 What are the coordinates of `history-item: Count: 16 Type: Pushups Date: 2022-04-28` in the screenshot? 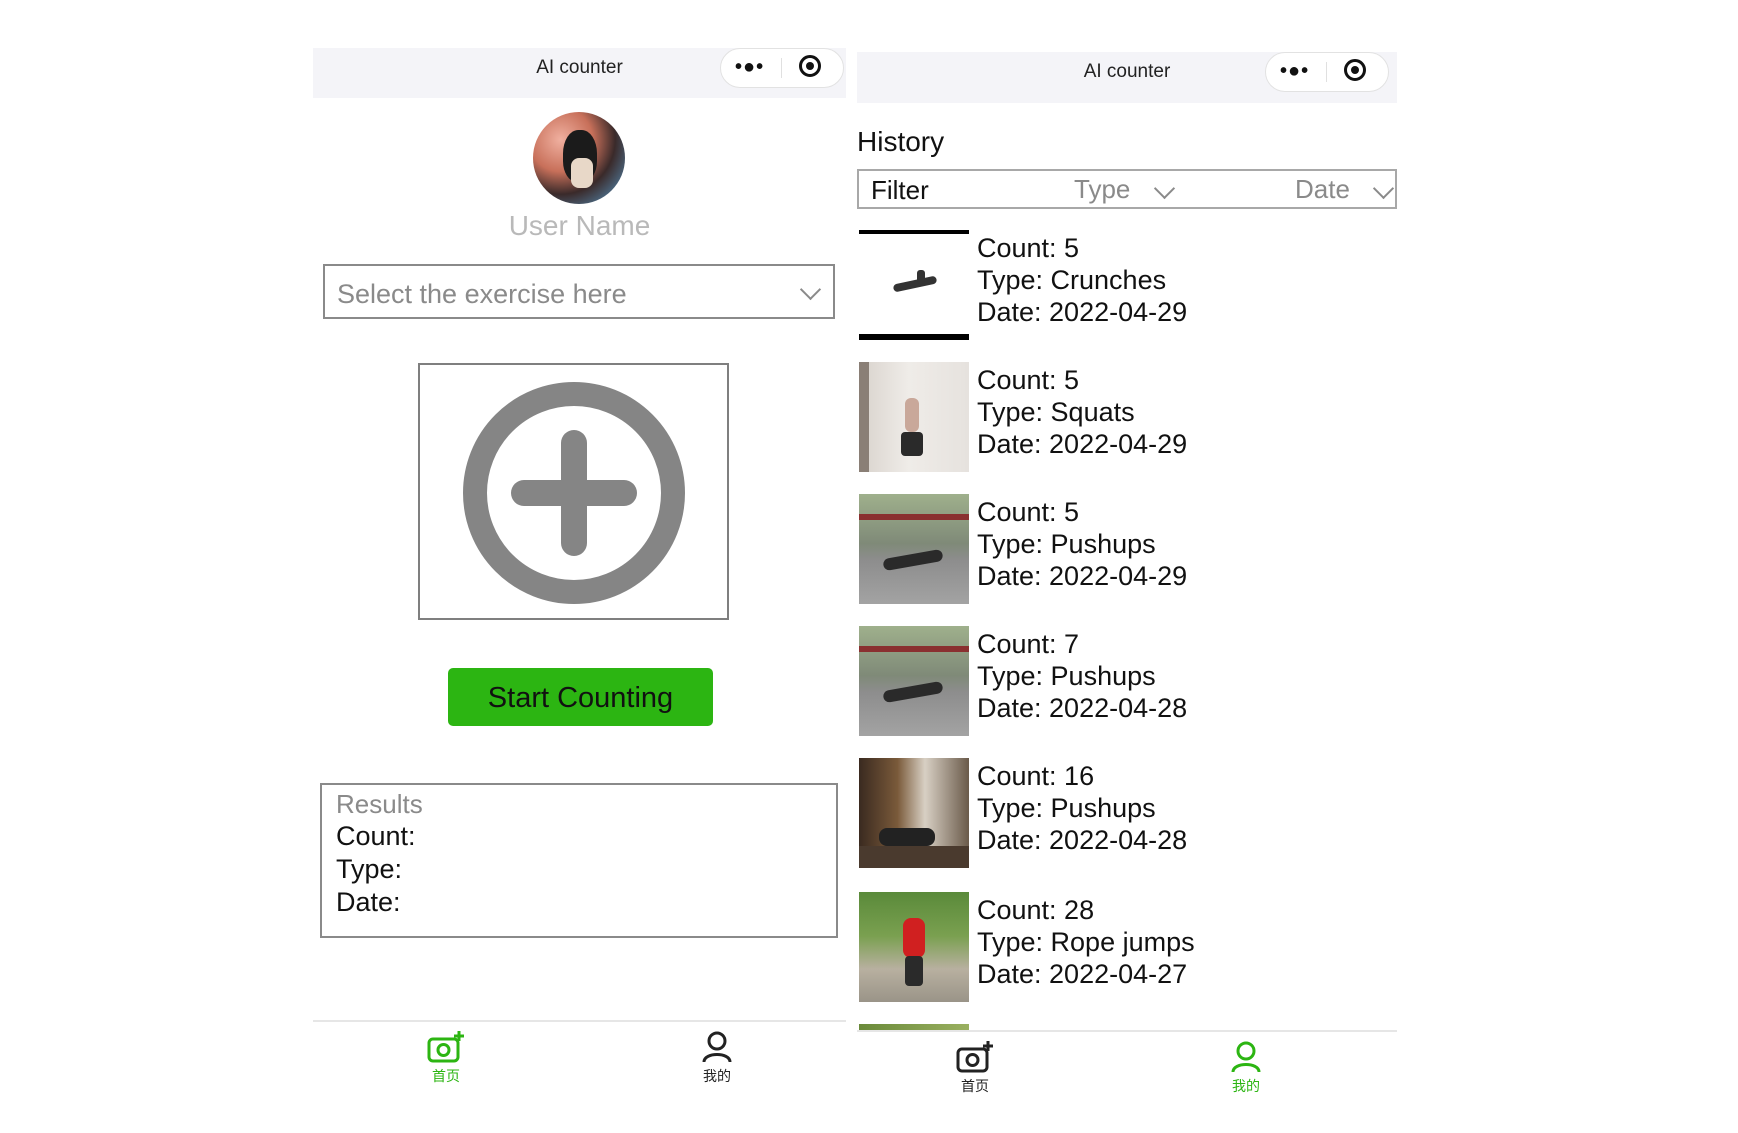 It's located at (1127, 813).